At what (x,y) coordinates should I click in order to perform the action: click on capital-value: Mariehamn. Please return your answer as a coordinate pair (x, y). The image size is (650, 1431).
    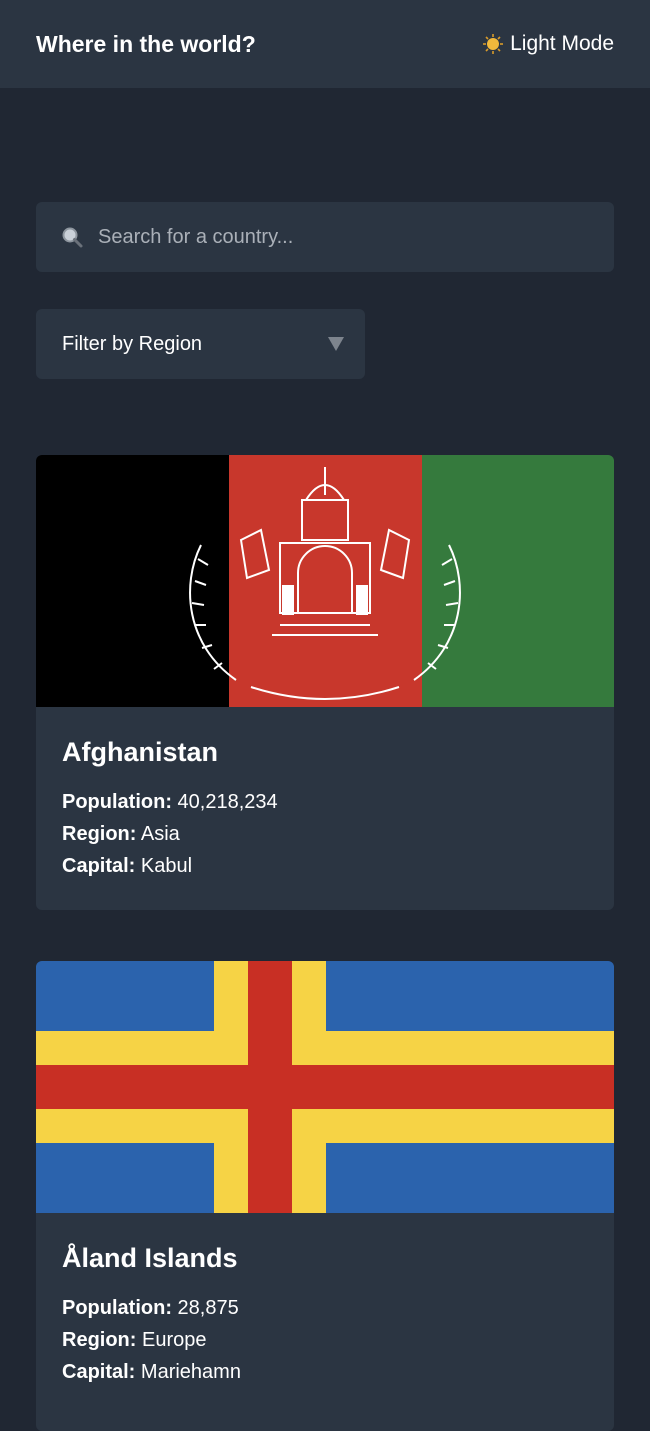
    Looking at the image, I should click on (190, 1372).